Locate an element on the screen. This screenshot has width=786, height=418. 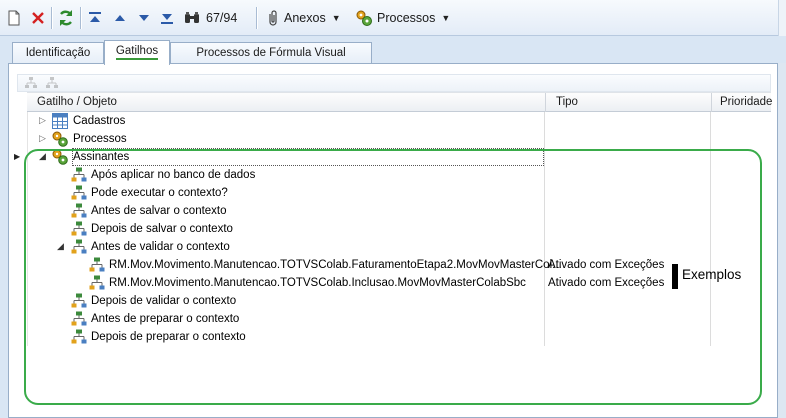
tree-row-label: Depois de preparar o contexto is located at coordinates (168, 337).